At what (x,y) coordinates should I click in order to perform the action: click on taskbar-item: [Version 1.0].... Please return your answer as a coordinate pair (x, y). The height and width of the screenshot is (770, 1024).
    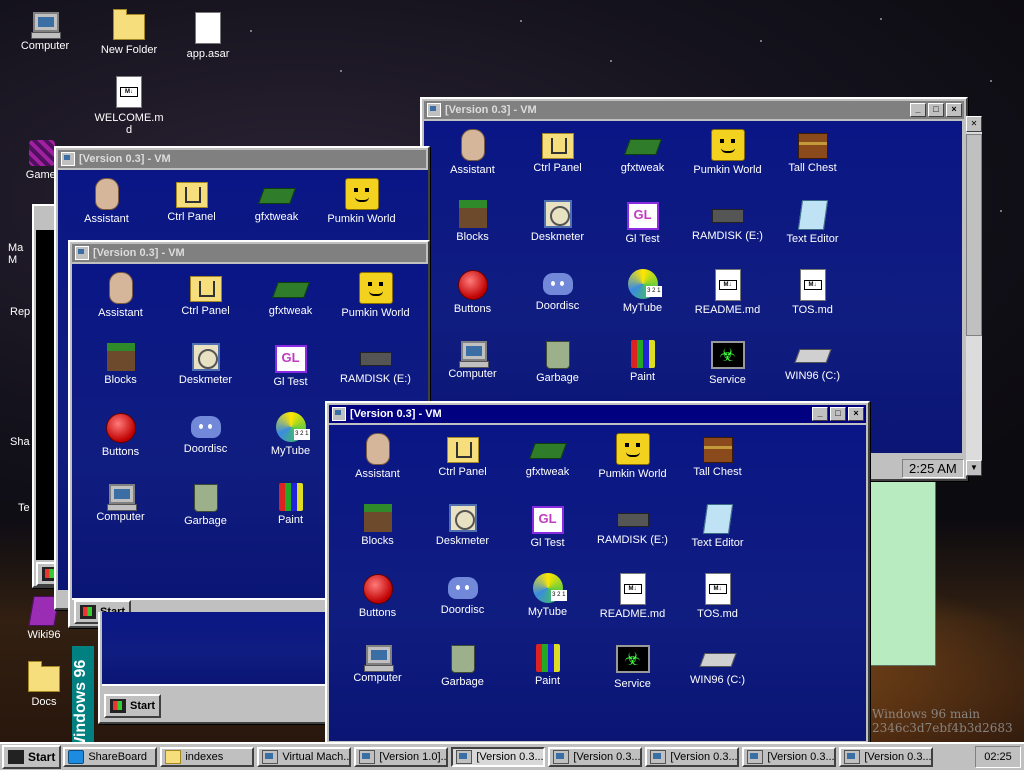
    Looking at the image, I should click on (401, 757).